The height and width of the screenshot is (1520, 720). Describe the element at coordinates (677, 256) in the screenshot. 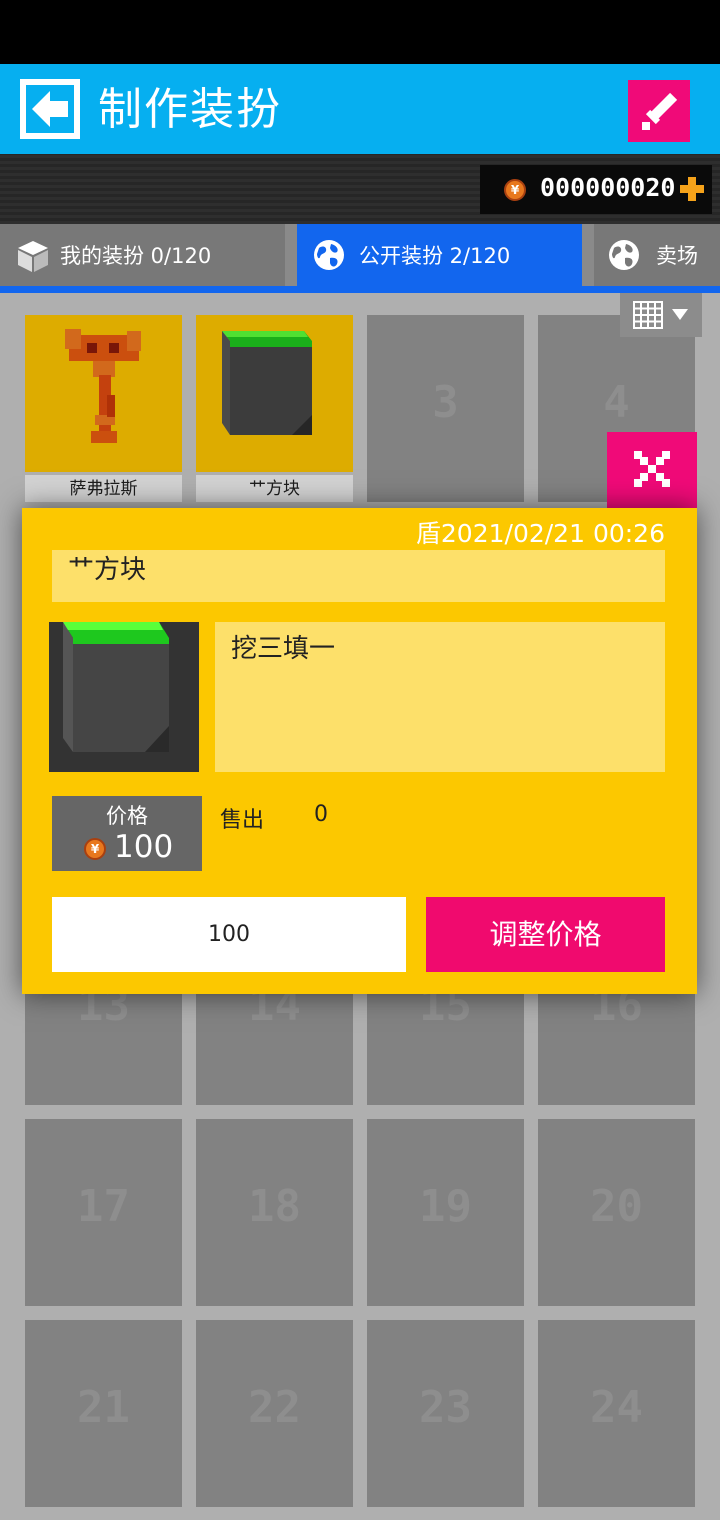

I see `tab-label: 卖场` at that location.